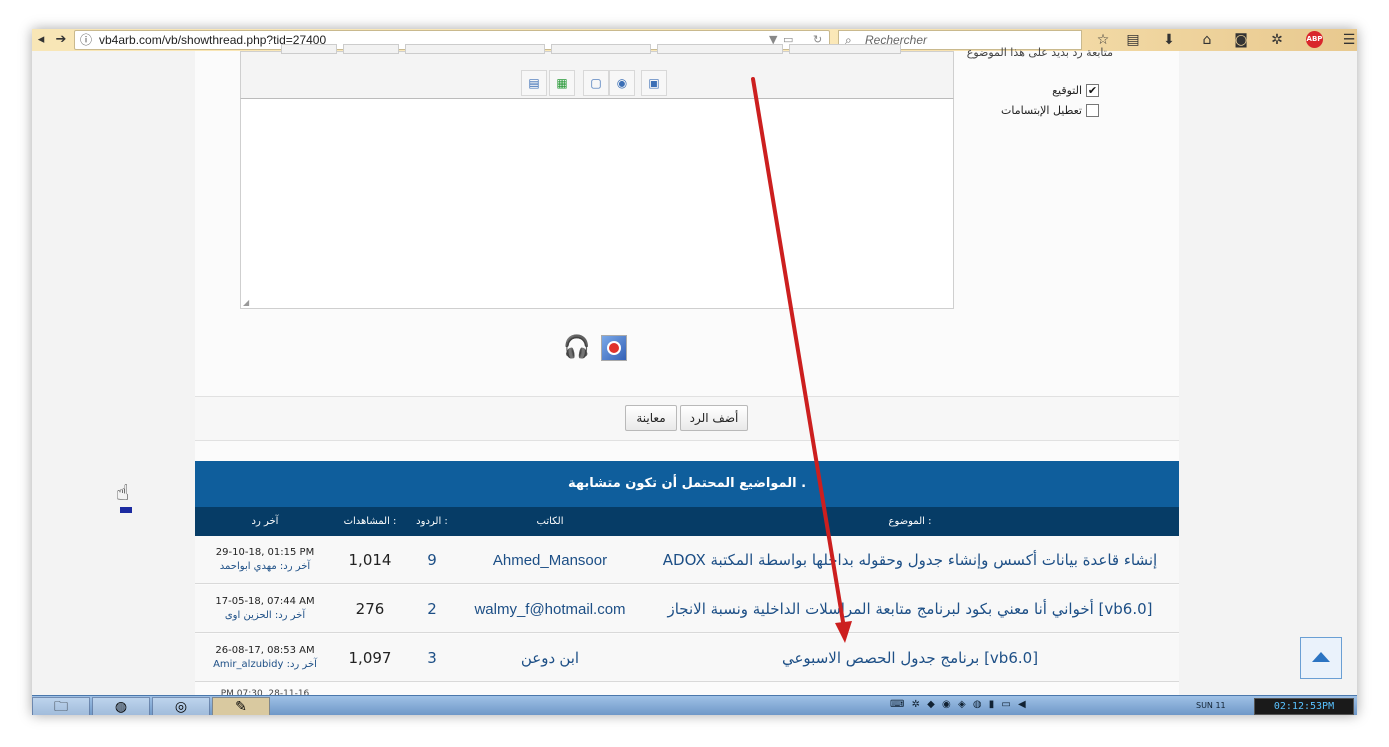 This screenshot has height=747, width=1389. Describe the element at coordinates (241, 706) in the screenshot. I see `paint-app-icon: ✎` at that location.